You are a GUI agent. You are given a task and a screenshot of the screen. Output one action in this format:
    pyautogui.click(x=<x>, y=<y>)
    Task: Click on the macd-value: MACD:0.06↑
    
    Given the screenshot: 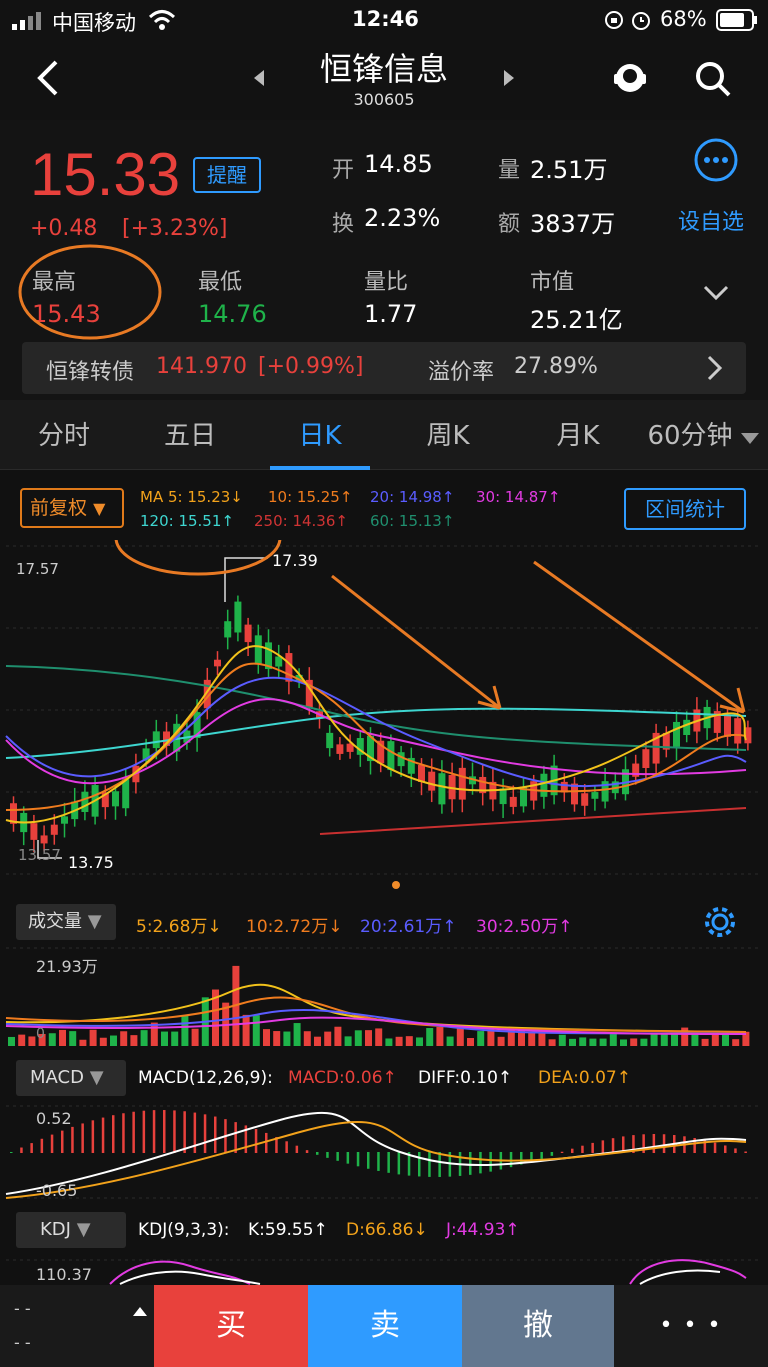 What is the action you would take?
    pyautogui.click(x=342, y=1078)
    